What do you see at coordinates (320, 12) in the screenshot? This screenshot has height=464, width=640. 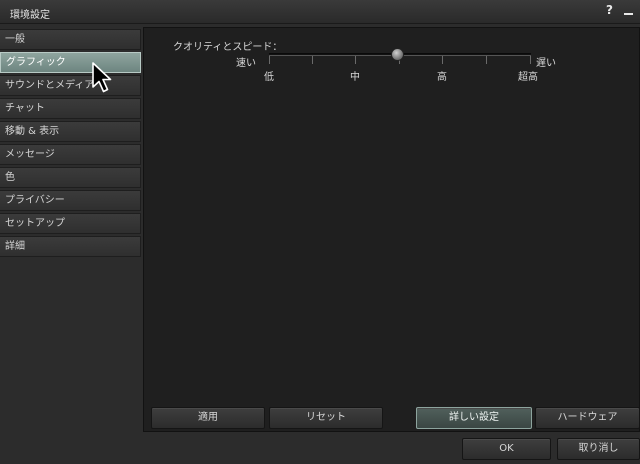 I see `title-bar: 環境設定 ?` at bounding box center [320, 12].